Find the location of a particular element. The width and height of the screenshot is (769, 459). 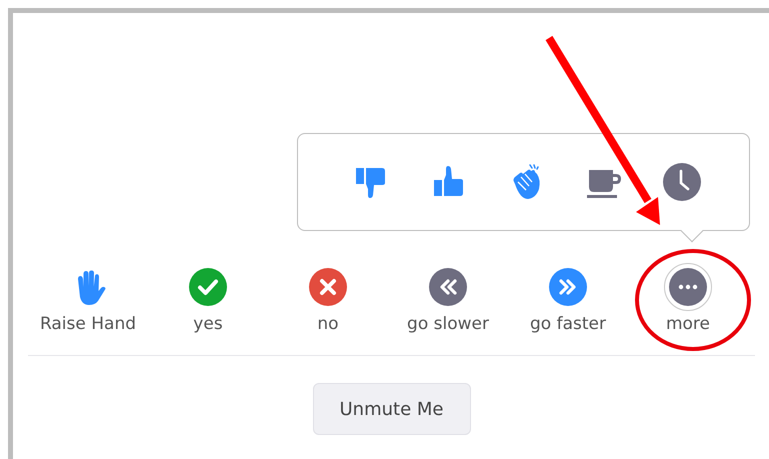

unmute-button: Unmute Me is located at coordinates (391, 409).